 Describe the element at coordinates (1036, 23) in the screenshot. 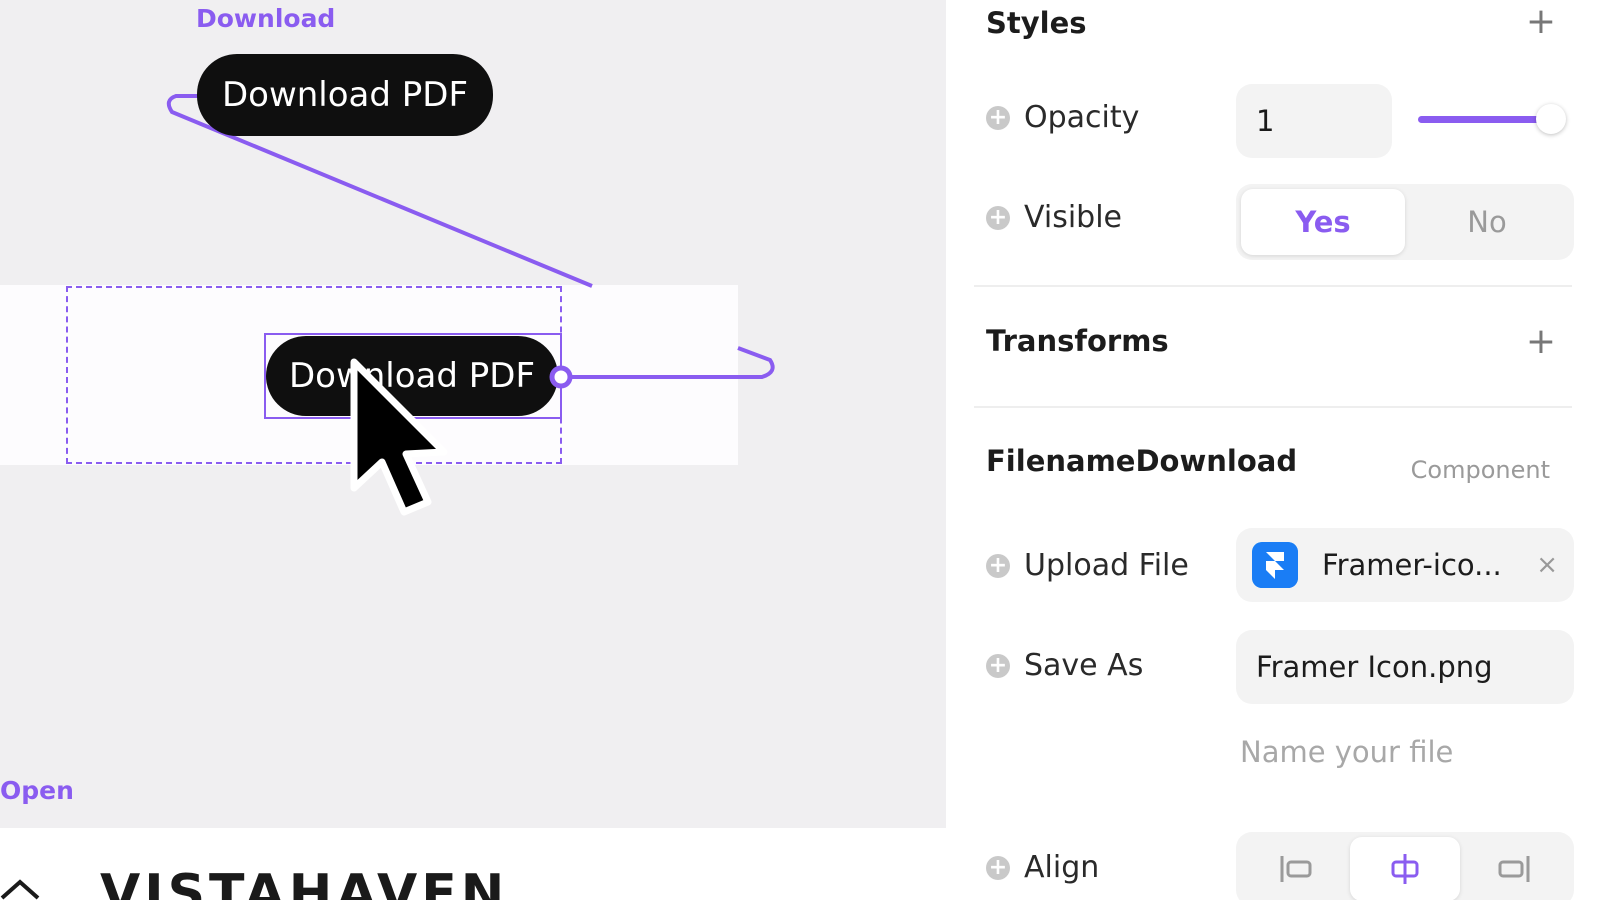

I see `section-title-styles: Styles` at that location.